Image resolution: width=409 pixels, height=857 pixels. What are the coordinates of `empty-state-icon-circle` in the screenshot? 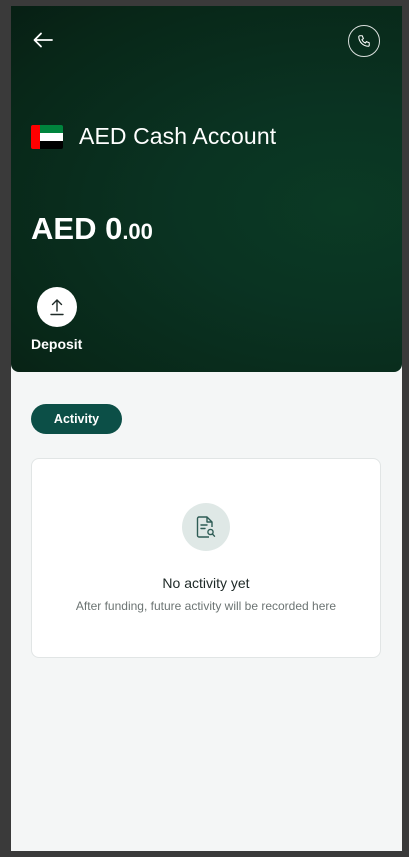 It's located at (206, 527).